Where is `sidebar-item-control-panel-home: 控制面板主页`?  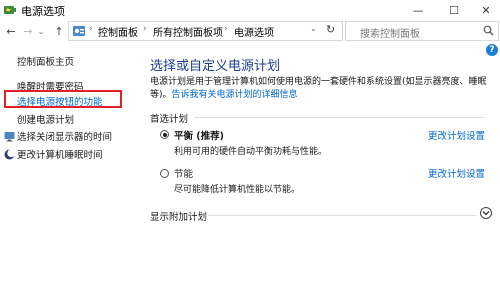
sidebar-item-control-panel-home: 控制面板主页 is located at coordinates (45, 61).